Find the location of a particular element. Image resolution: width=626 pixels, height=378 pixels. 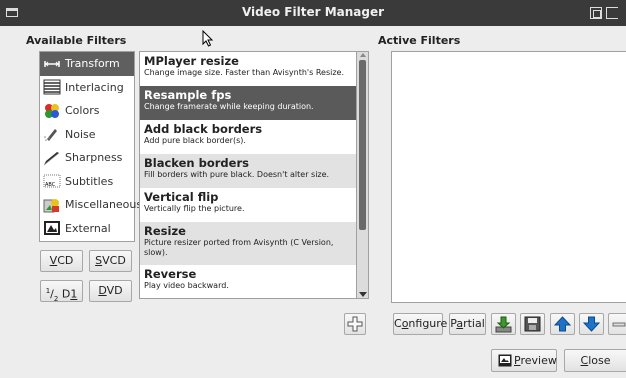

transform-icon is located at coordinates (52, 64).